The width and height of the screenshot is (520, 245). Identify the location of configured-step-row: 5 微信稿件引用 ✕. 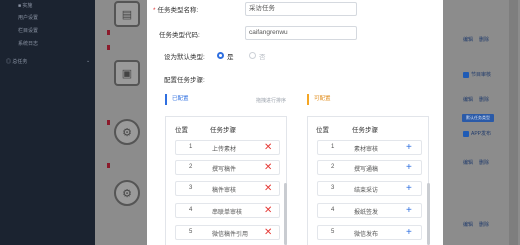
(227, 232).